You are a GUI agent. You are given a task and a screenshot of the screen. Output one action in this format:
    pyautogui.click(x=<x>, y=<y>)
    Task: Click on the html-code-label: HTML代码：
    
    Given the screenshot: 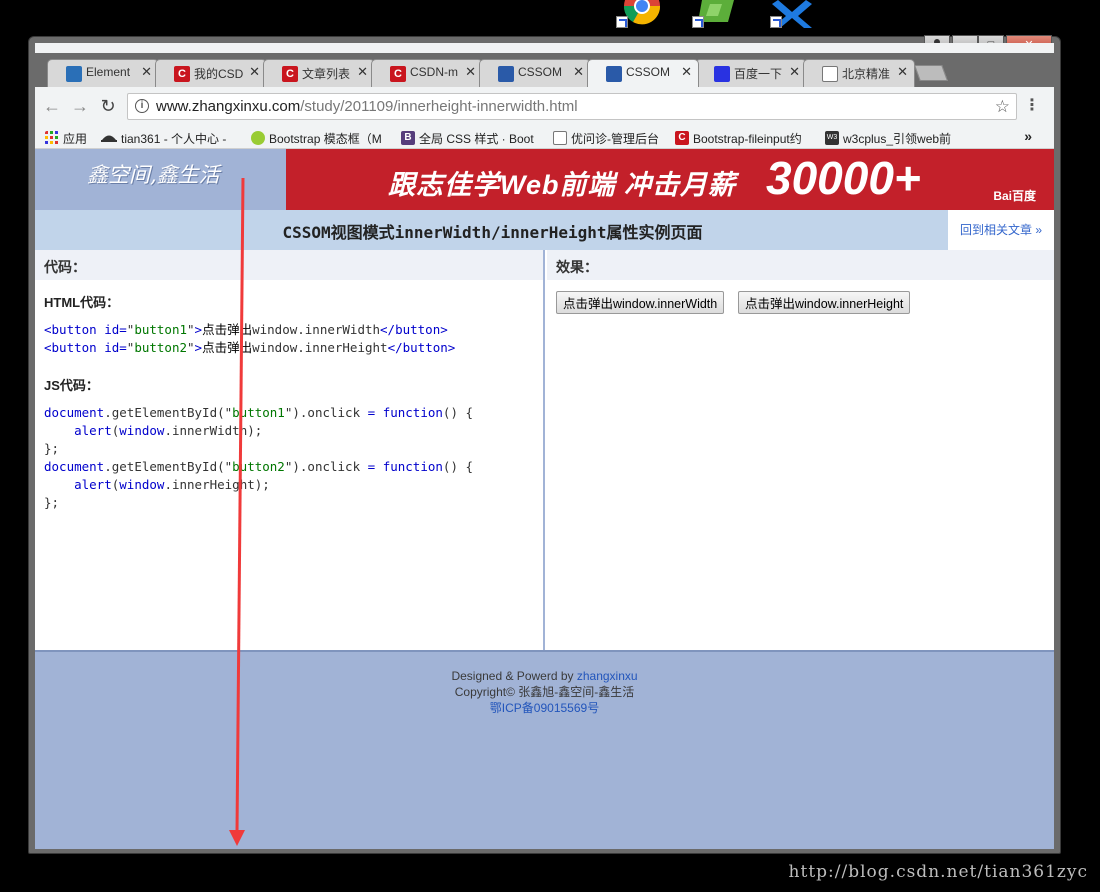 What is the action you would take?
    pyautogui.click(x=82, y=302)
    